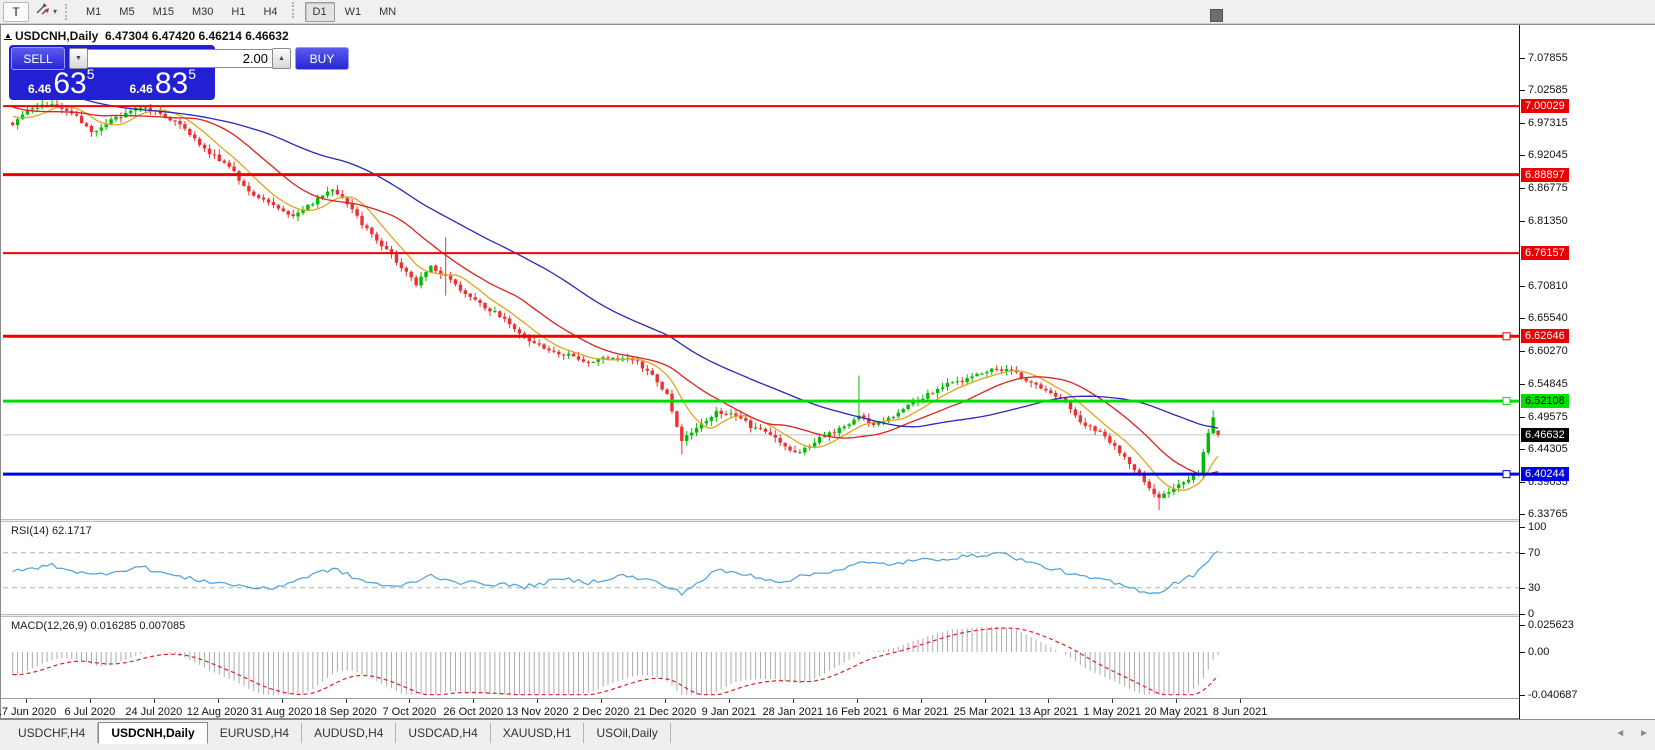 The image size is (1655, 750). I want to click on price-badge: 7.00029, so click(1545, 106).